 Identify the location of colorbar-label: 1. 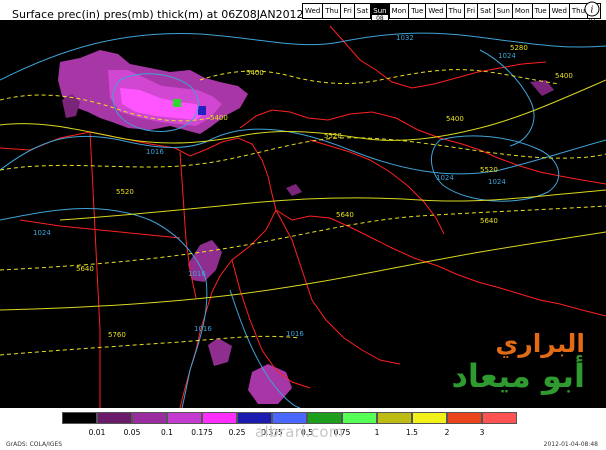
(377, 432).